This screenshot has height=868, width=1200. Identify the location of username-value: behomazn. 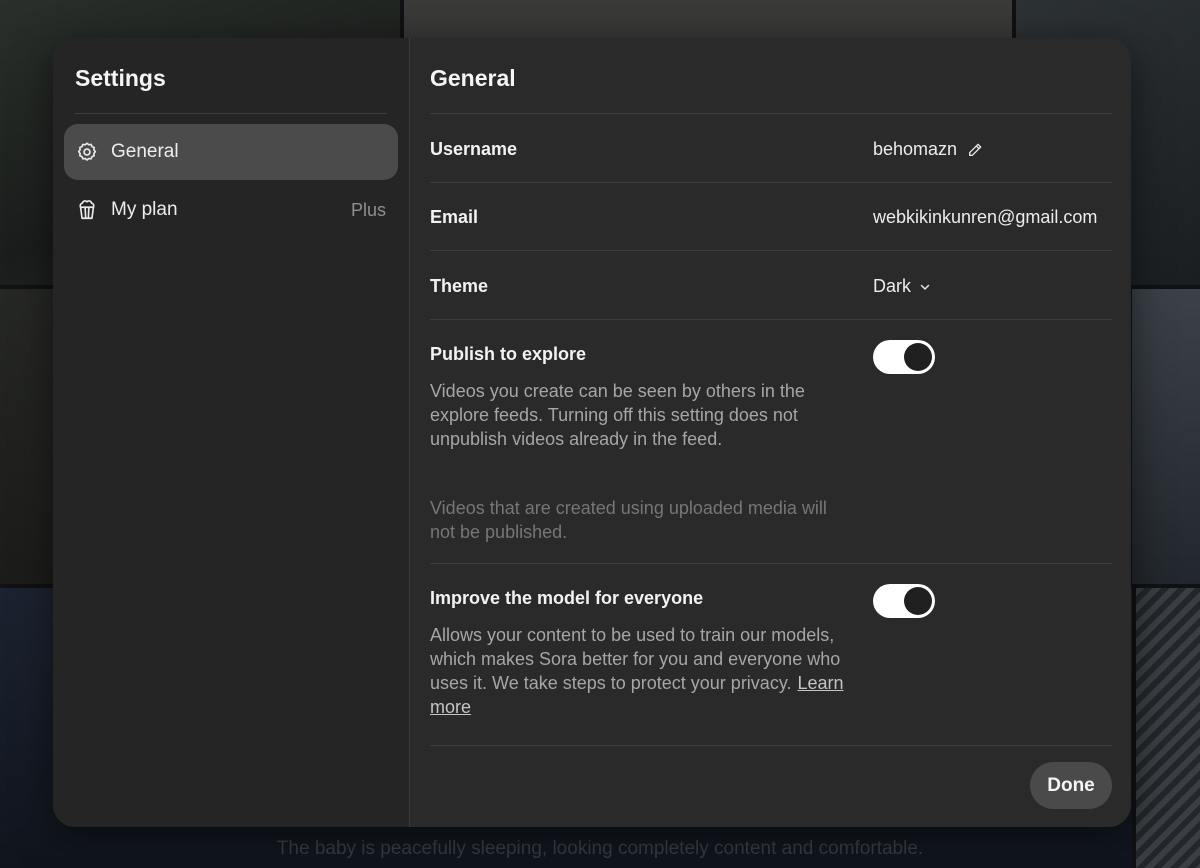
(928, 149).